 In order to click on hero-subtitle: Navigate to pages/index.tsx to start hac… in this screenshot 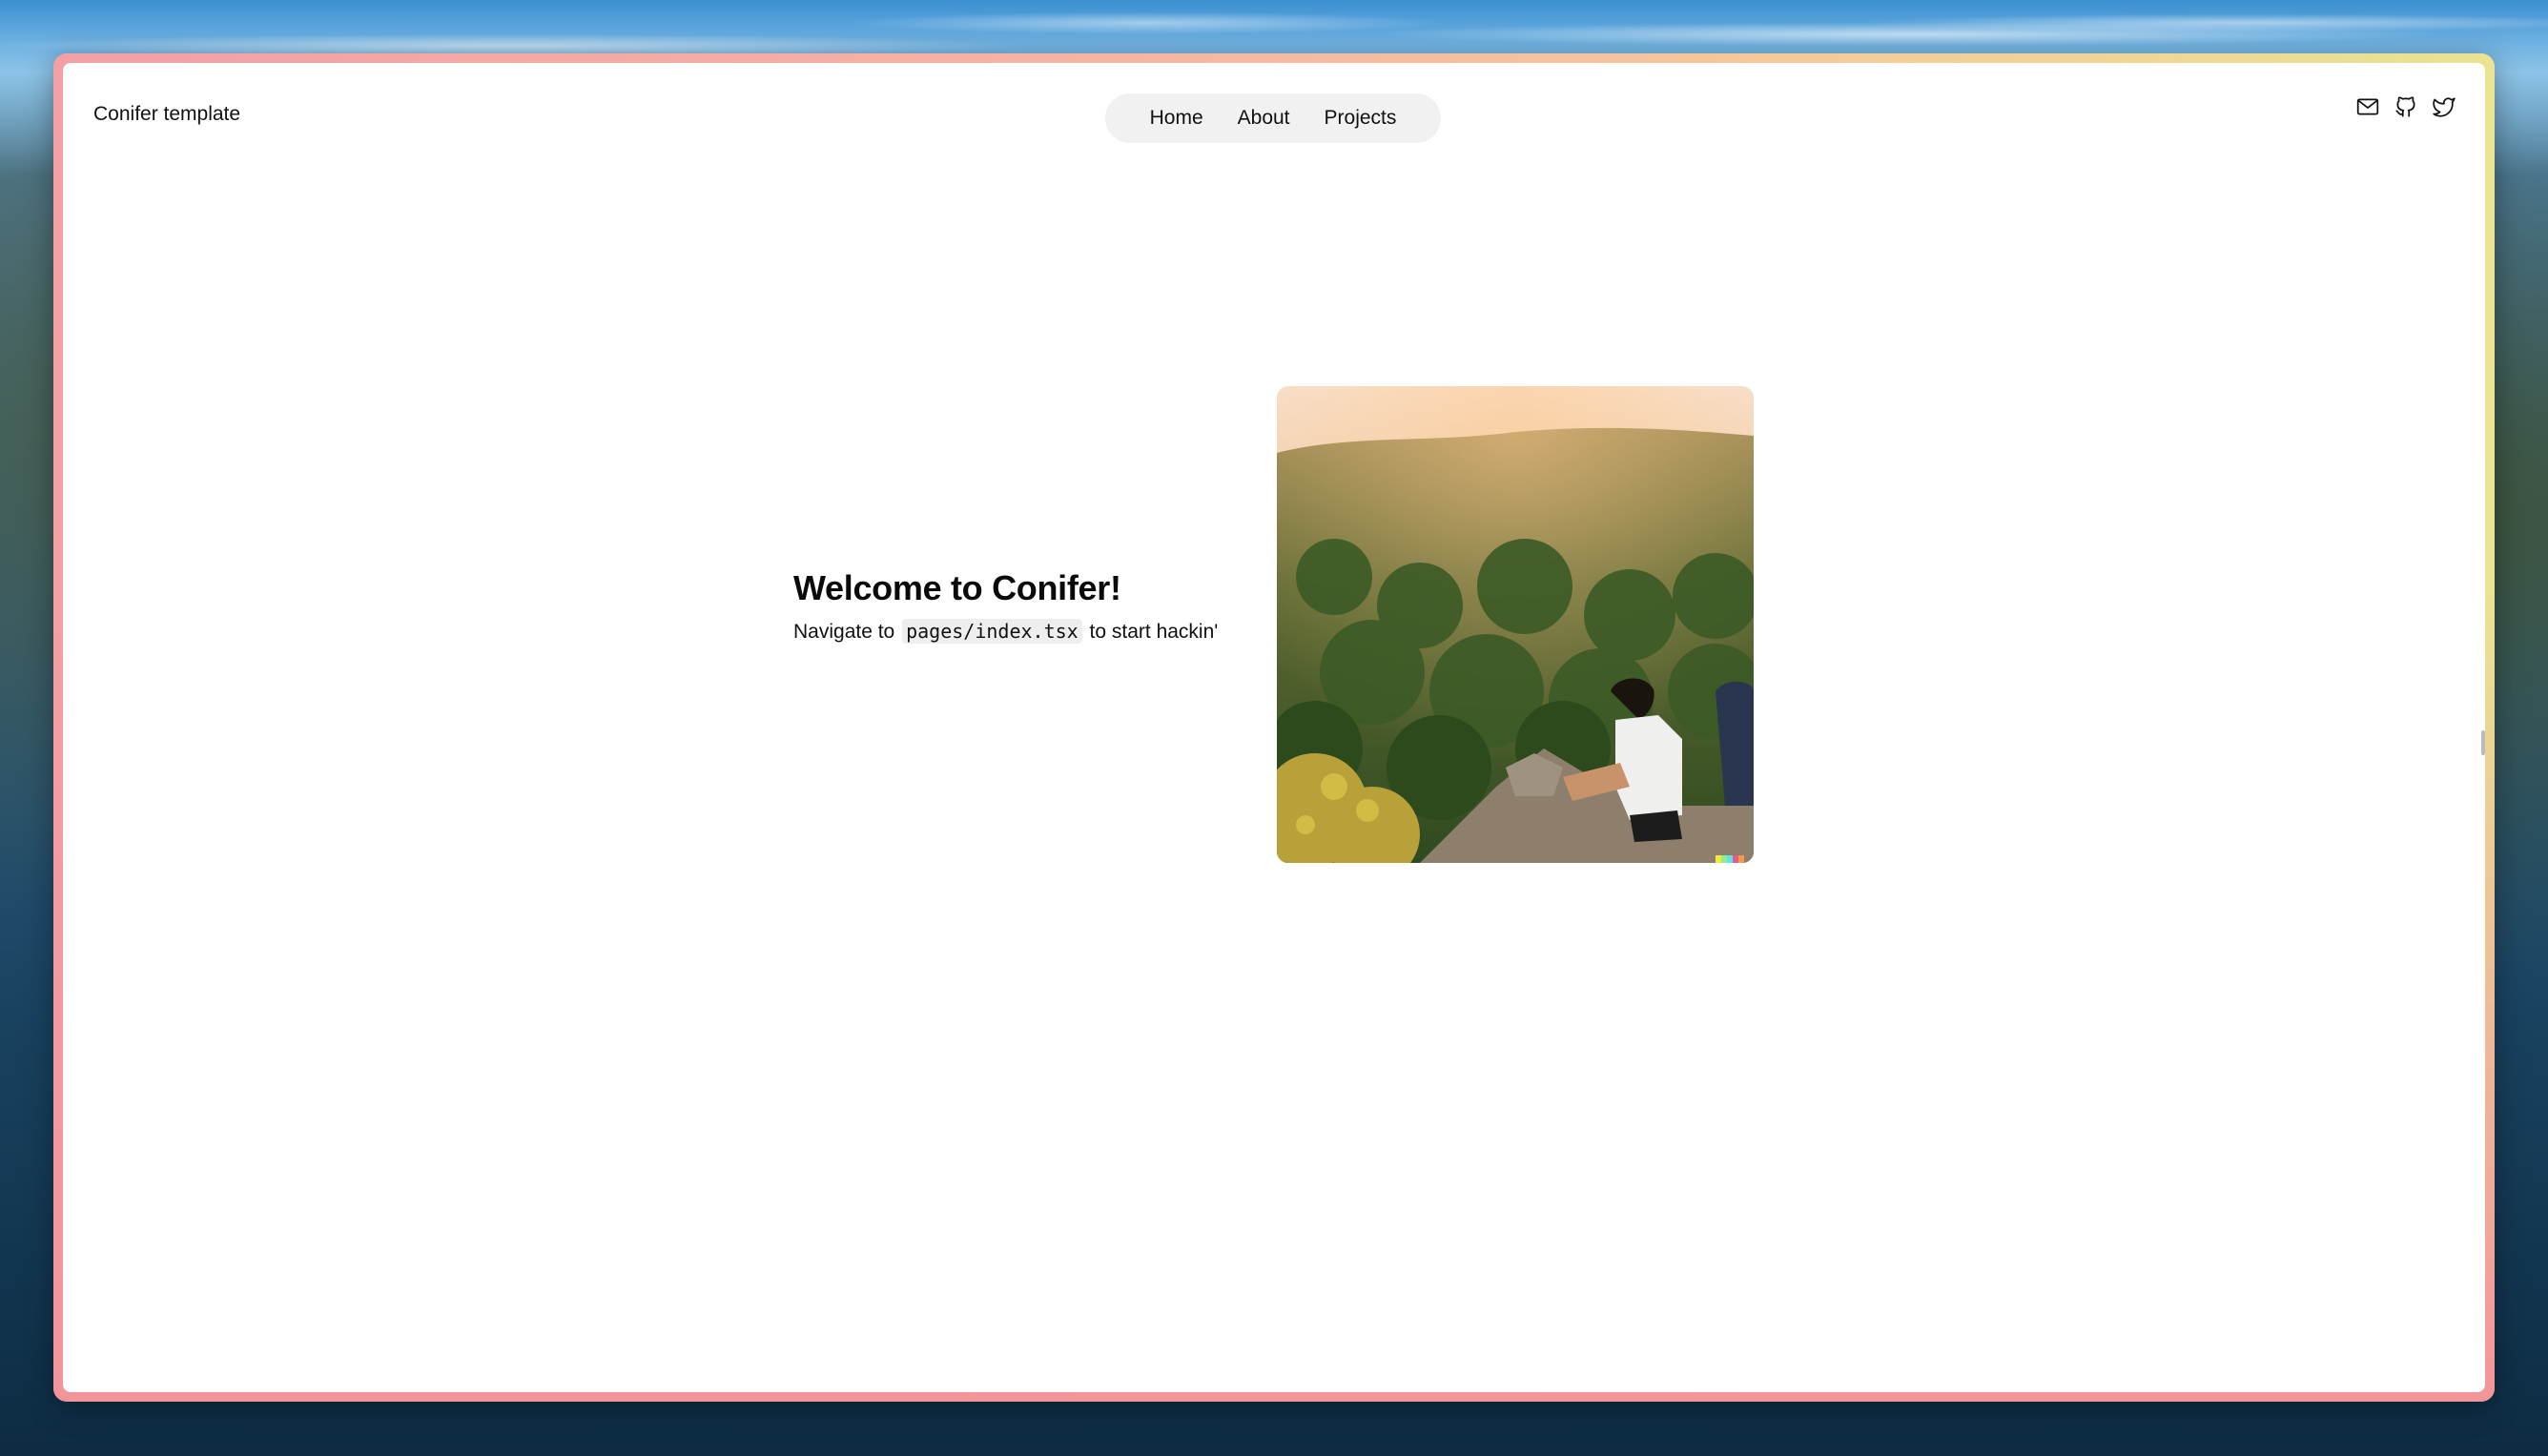, I will do `click(1031, 631)`.